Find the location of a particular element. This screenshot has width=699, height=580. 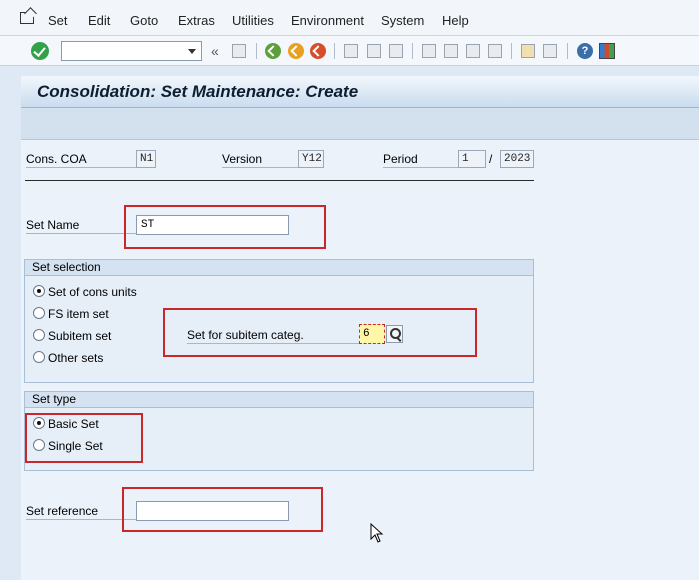

app-menu-icon is located at coordinates (27, 18).